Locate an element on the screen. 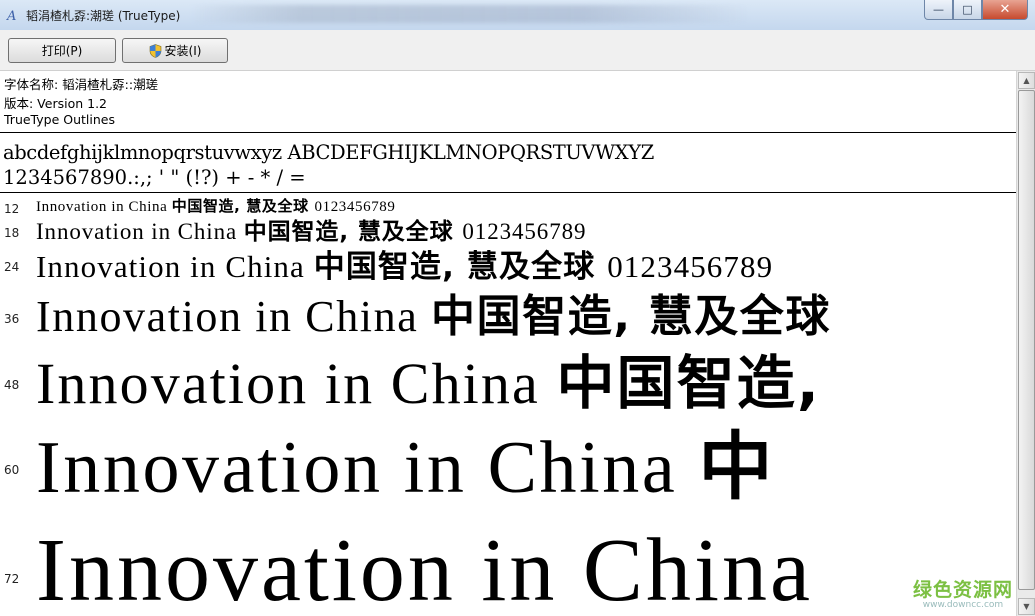 The image size is (1035, 616). watermark-main: 绿色资源网 is located at coordinates (962, 590).